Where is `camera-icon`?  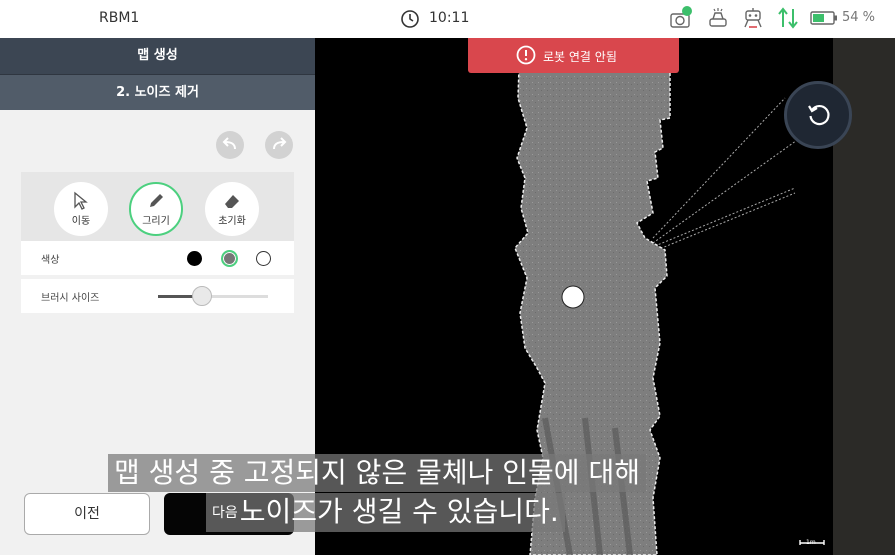
camera-icon is located at coordinates (681, 17).